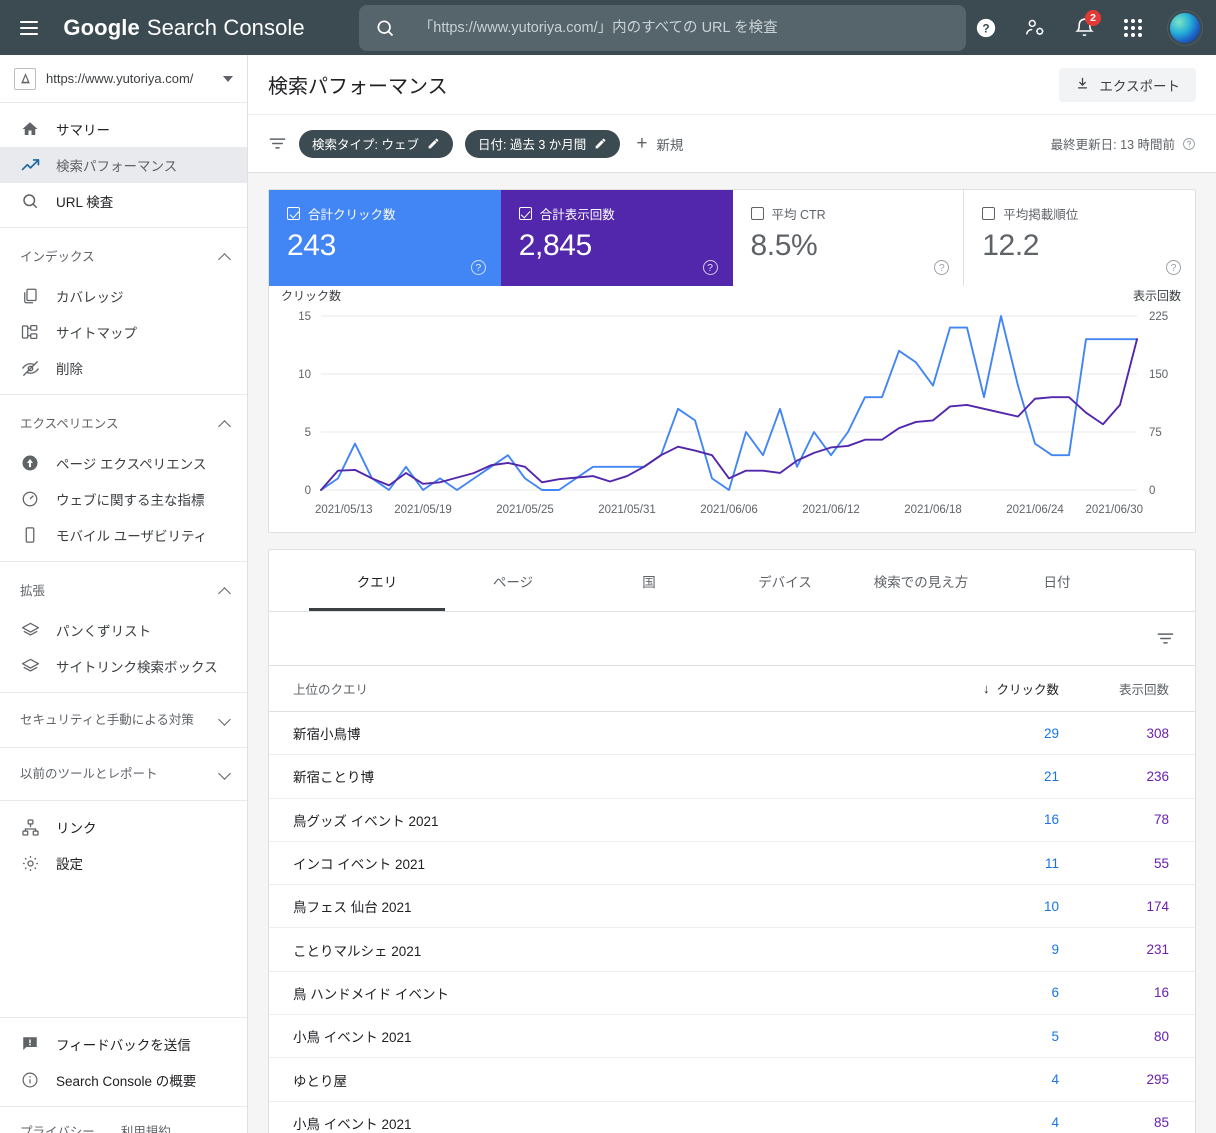  Describe the element at coordinates (123, 863) in the screenshot. I see `sidebar-item-settings: 設定` at that location.